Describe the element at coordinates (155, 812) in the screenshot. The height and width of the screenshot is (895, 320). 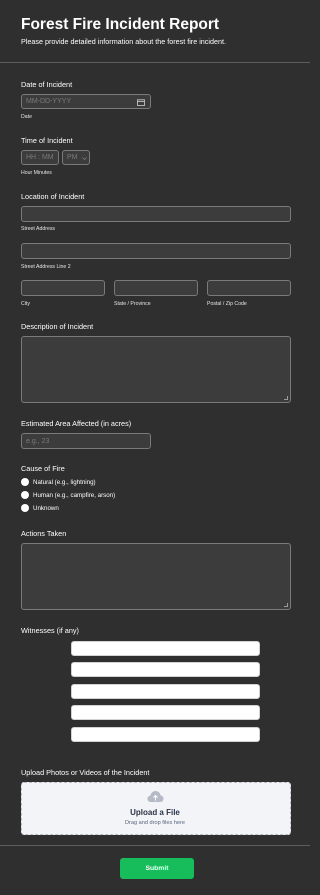
I see `upload-title: Upload a File` at that location.